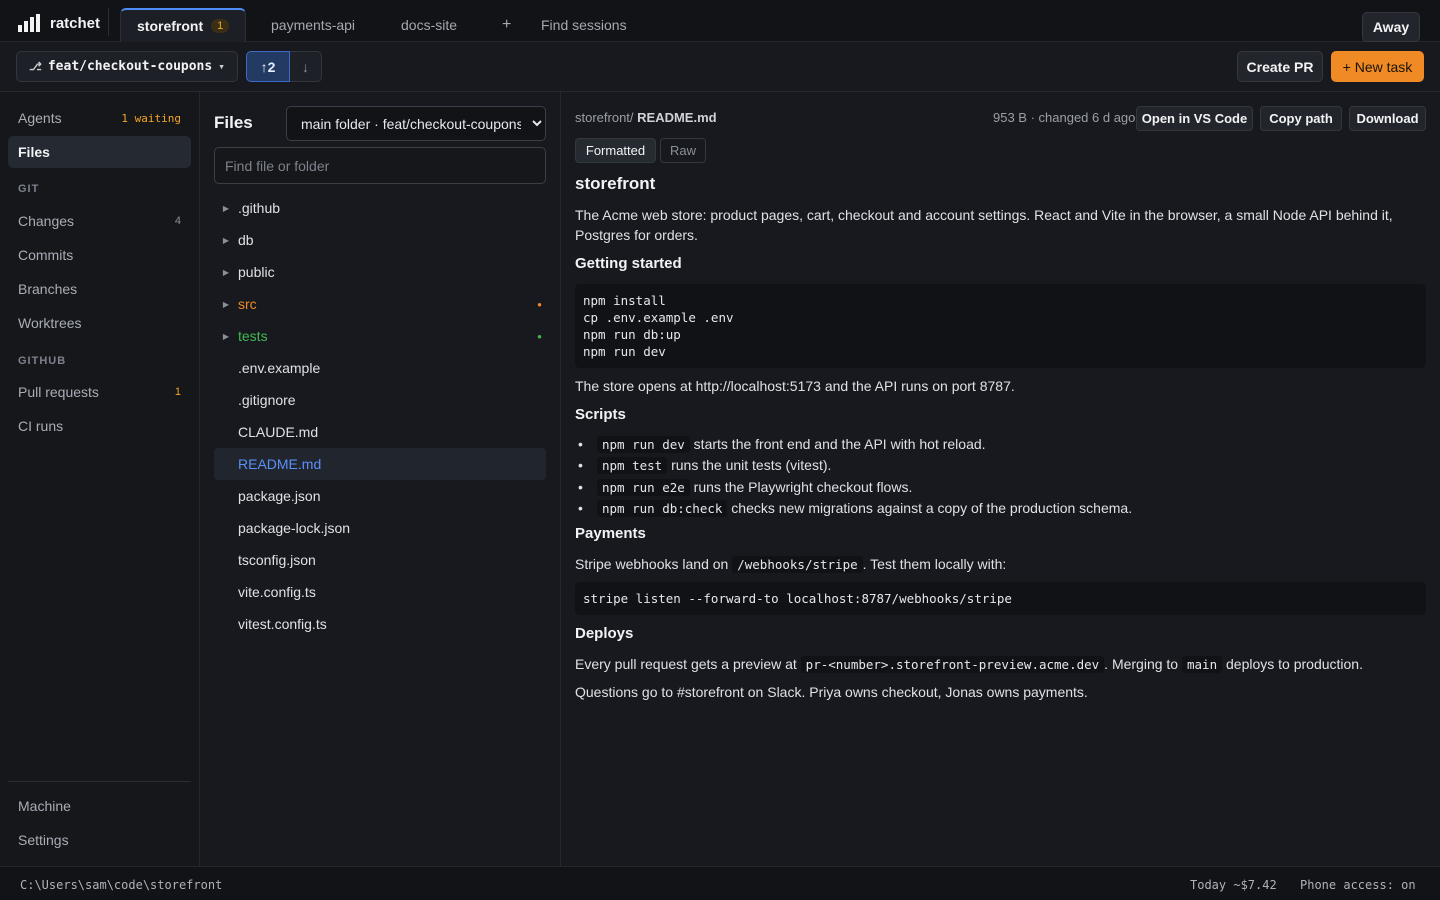 This screenshot has height=900, width=1440. I want to click on changes-count-badge: 4, so click(177, 221).